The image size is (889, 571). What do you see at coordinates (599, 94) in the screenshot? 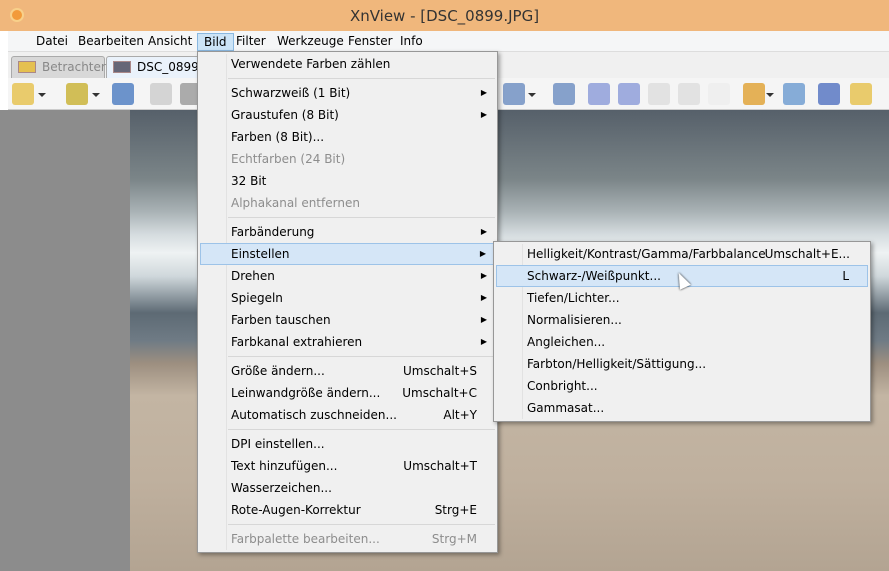
I see `arrow-left-icon` at bounding box center [599, 94].